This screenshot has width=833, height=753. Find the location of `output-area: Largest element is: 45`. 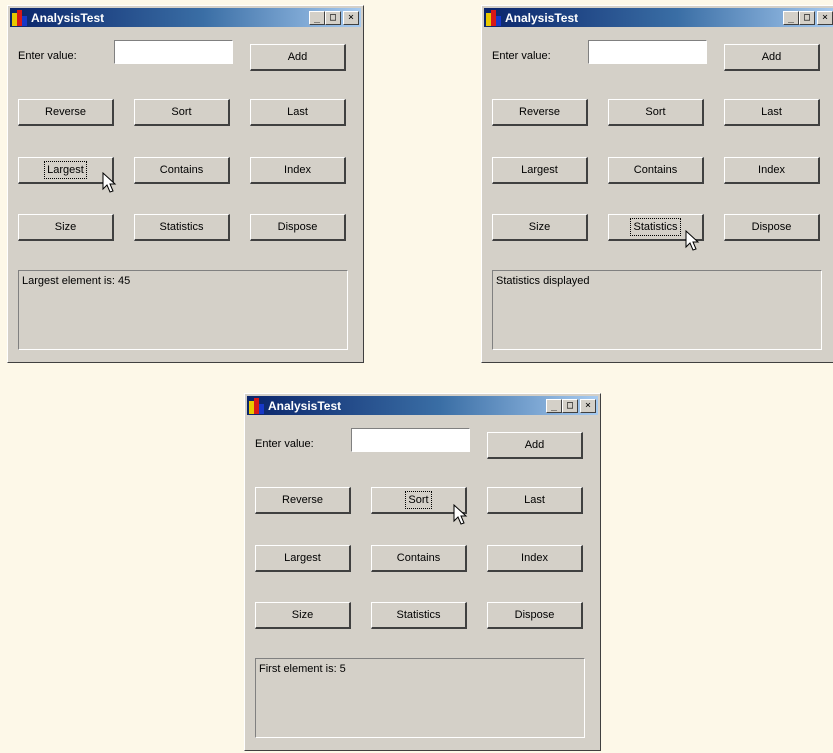

output-area: Largest element is: 45 is located at coordinates (183, 310).